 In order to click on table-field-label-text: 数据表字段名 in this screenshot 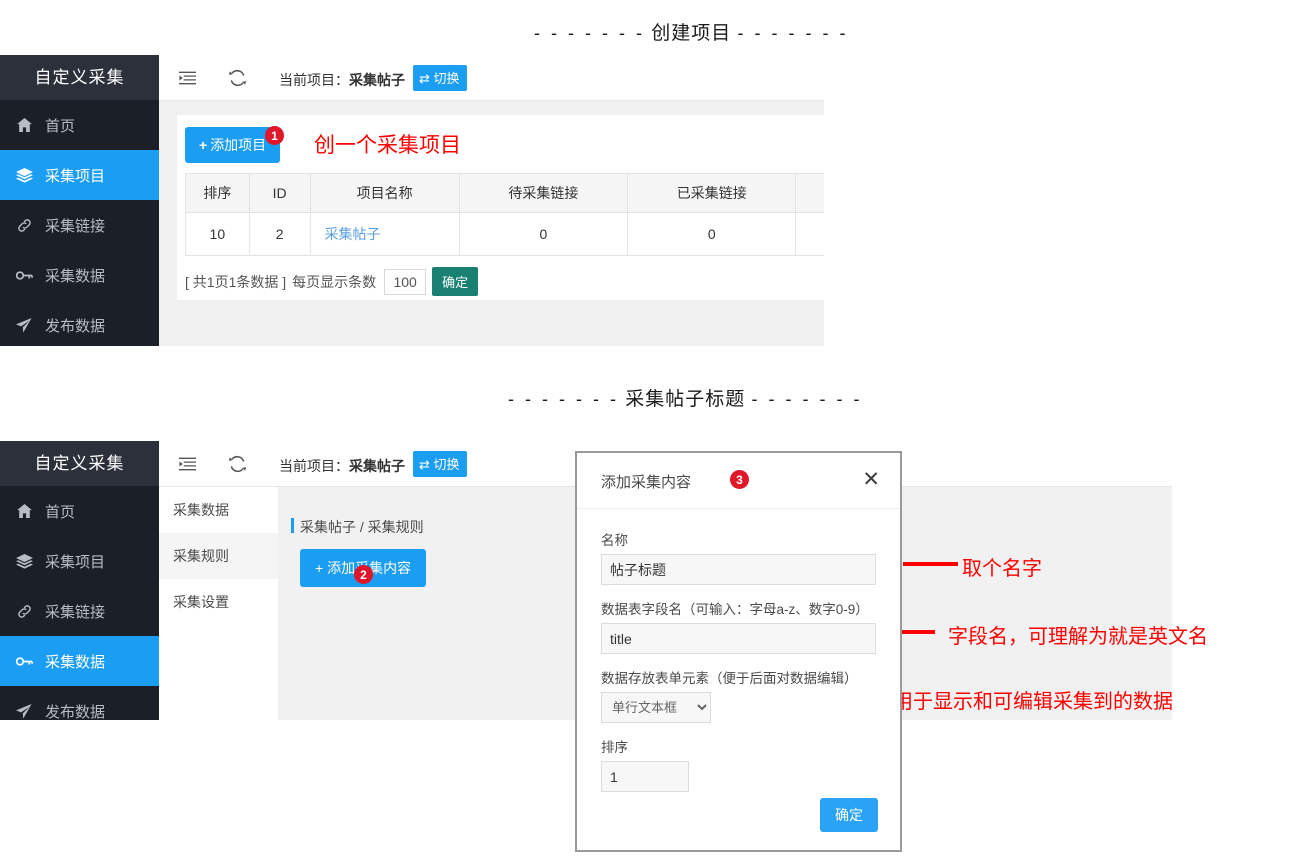, I will do `click(641, 609)`.